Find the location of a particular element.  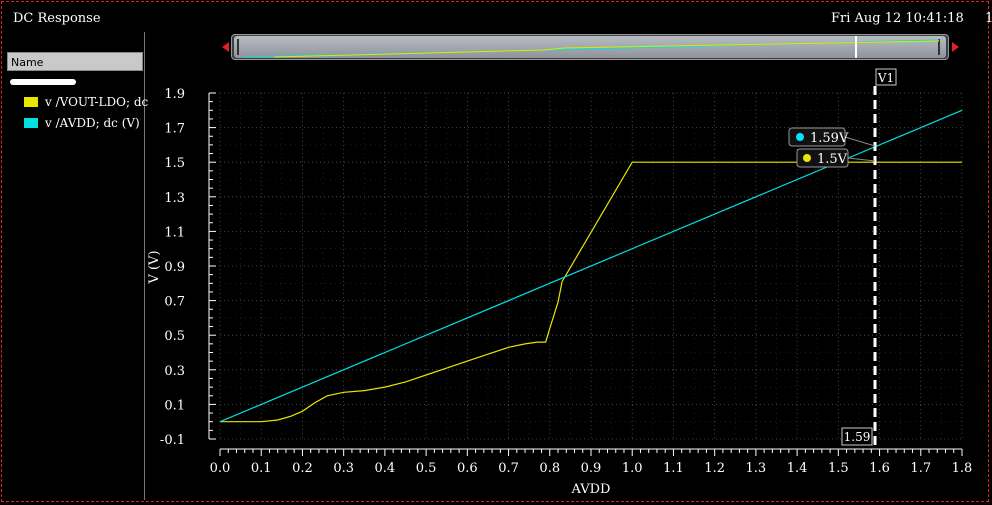

y-tick-label: 1.5 is located at coordinates (174, 163).